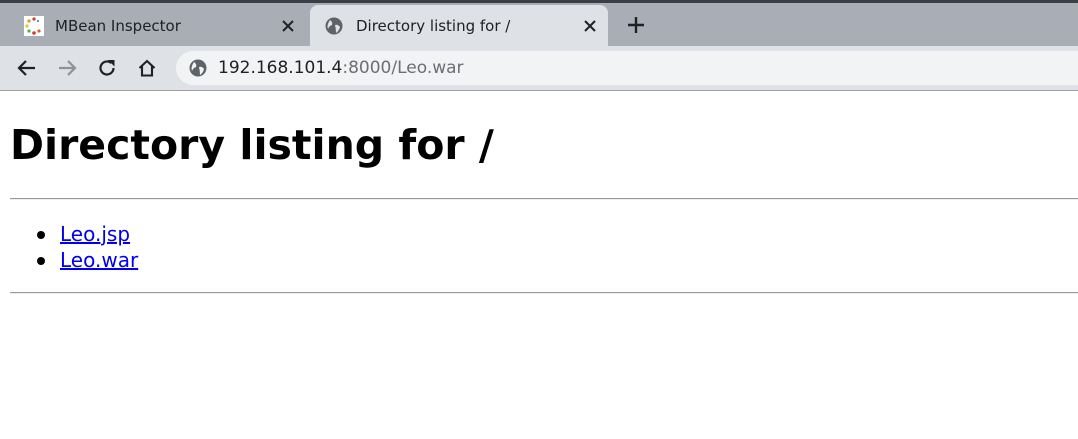  I want to click on reload-icon, so click(107, 68).